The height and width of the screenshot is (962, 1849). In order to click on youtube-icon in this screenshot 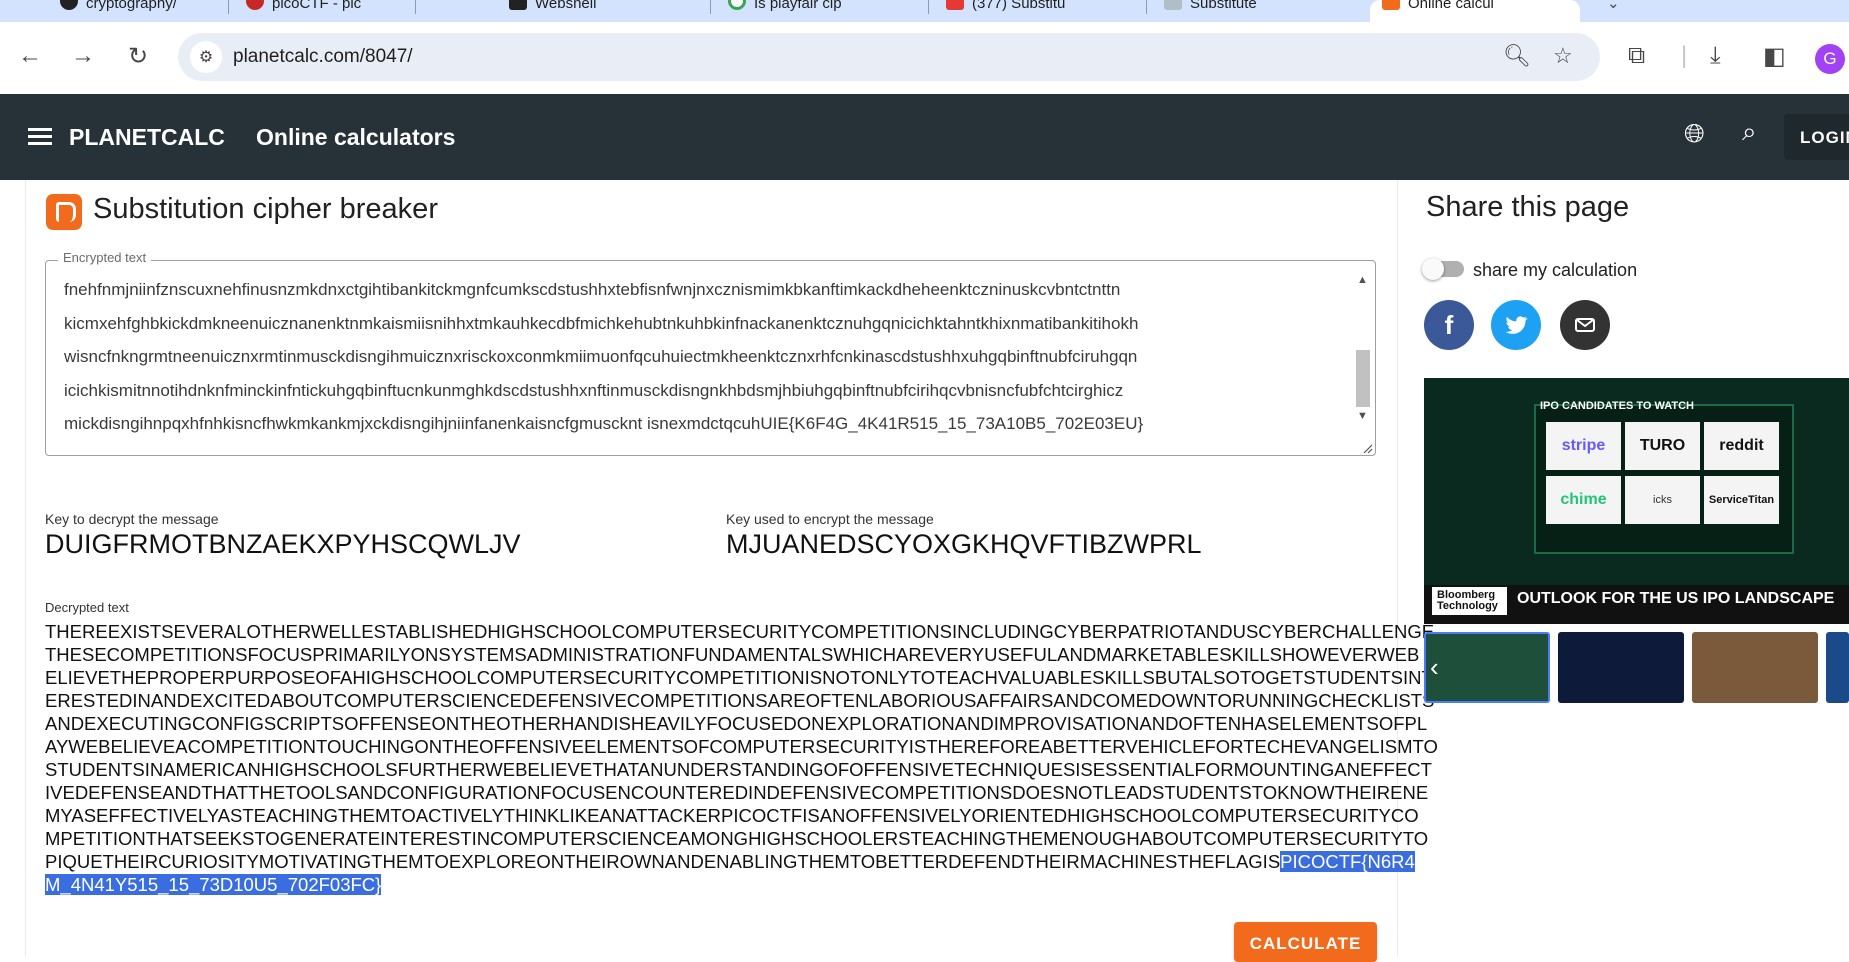, I will do `click(955, 5)`.